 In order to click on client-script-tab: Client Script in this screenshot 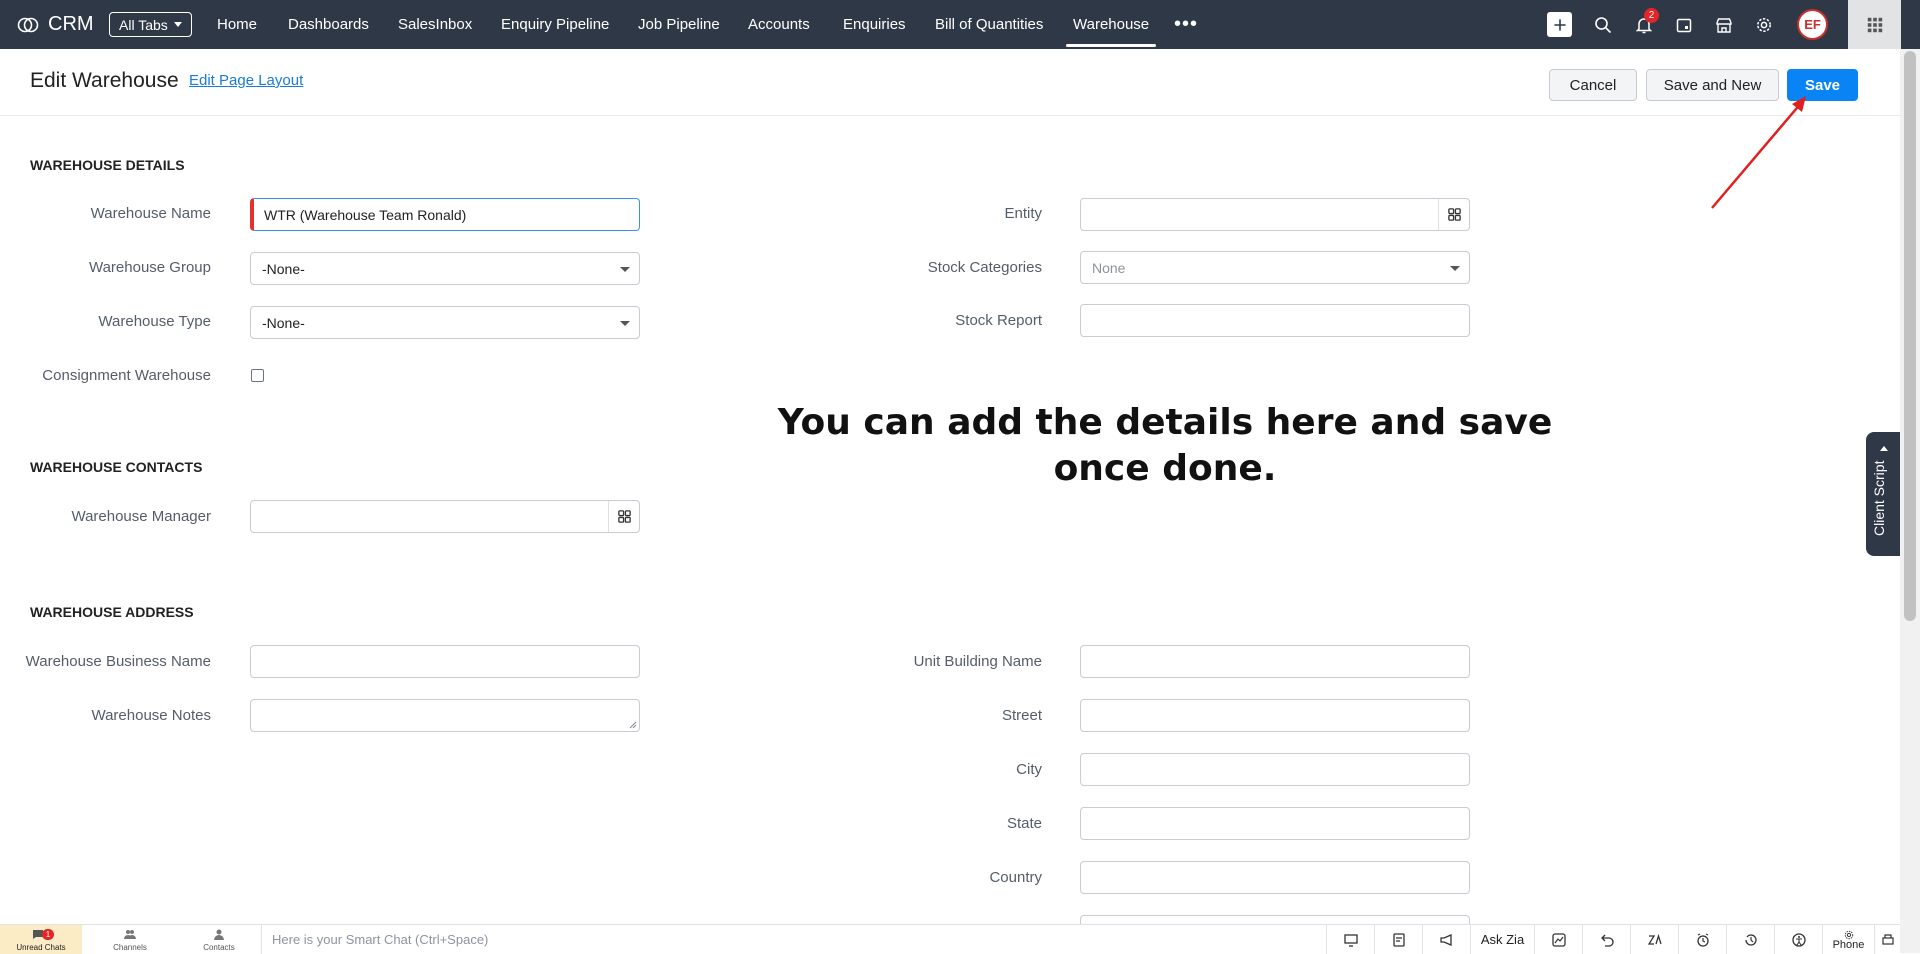, I will do `click(1884, 494)`.